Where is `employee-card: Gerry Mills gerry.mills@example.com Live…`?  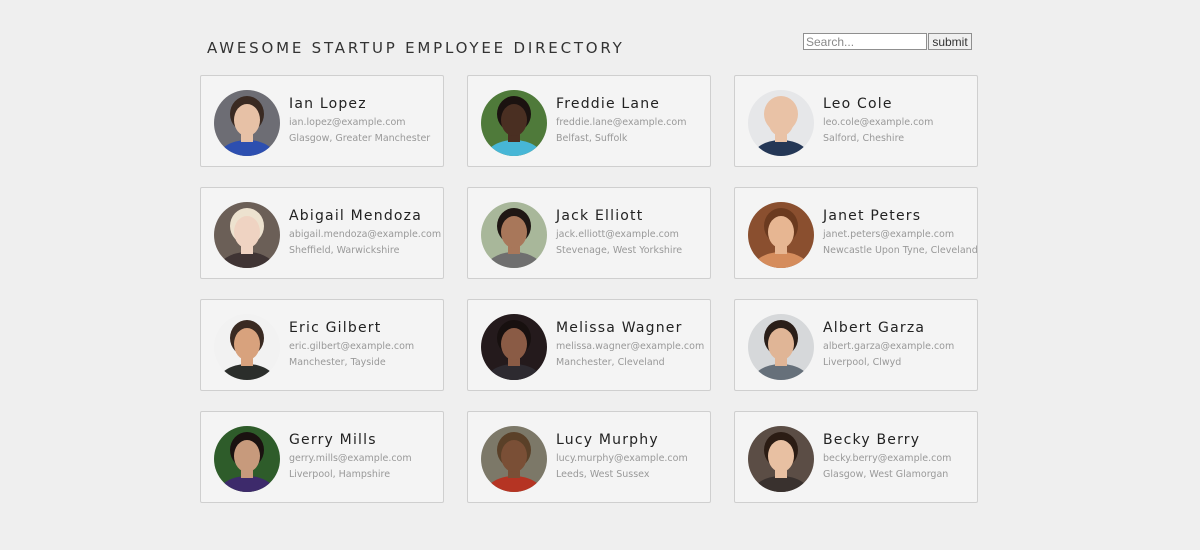
employee-card: Gerry Mills gerry.mills@example.com Live… is located at coordinates (322, 457).